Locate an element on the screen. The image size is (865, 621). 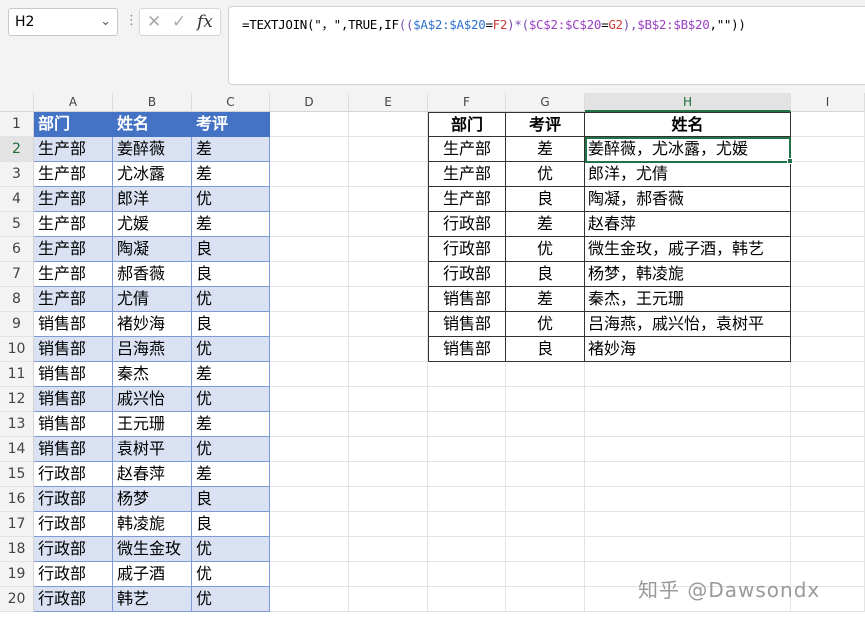
source-cell: 郝香薇 is located at coordinates (152, 274).